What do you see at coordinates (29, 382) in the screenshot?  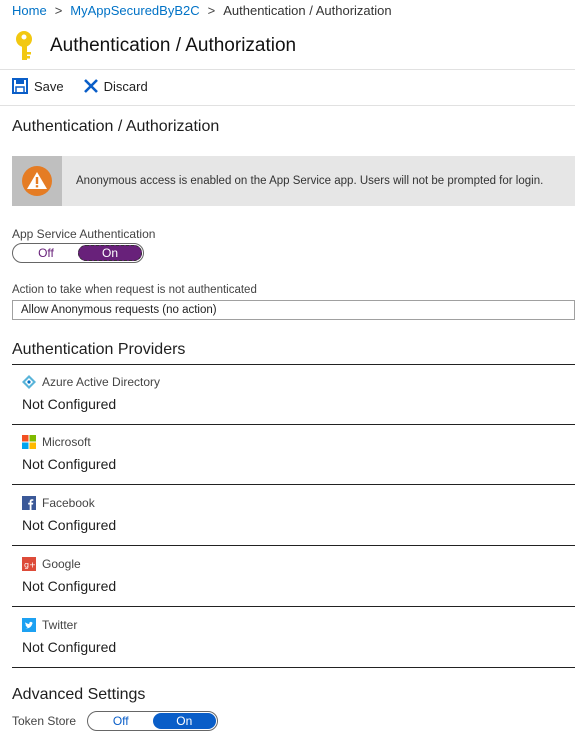 I see `azure-ad-icon` at bounding box center [29, 382].